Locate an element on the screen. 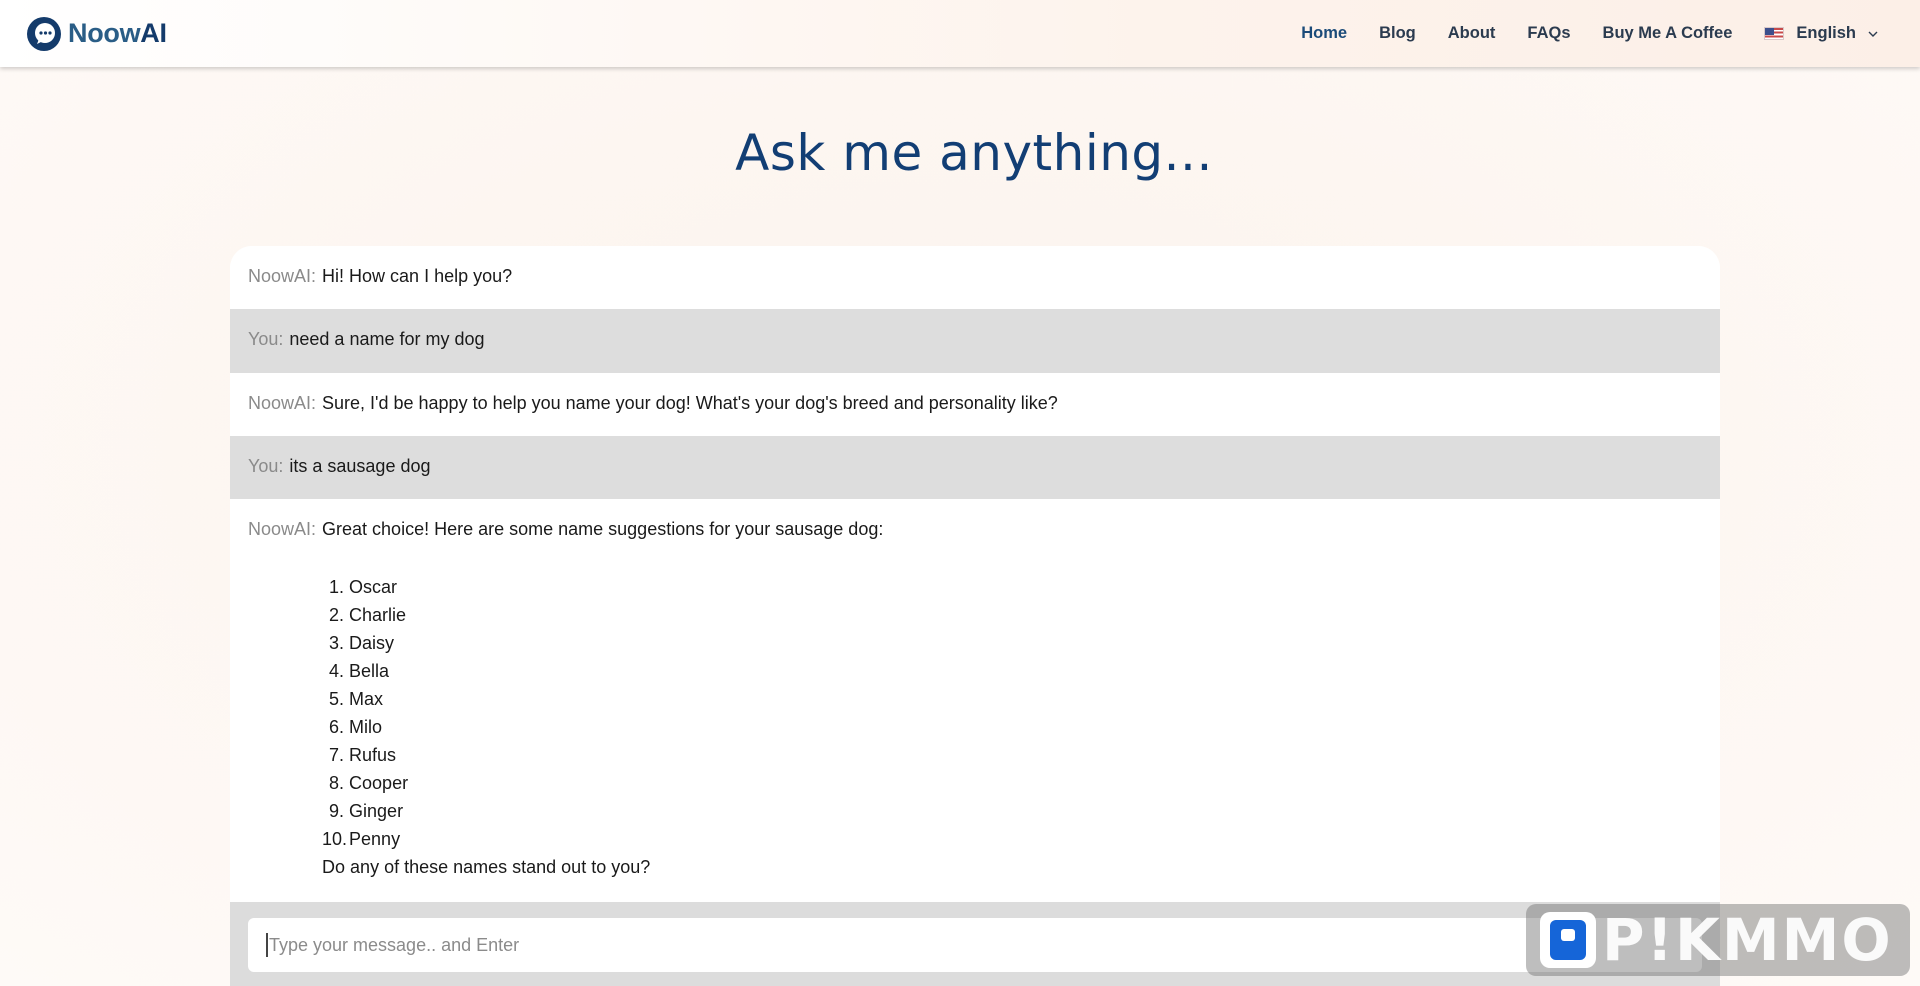 The width and height of the screenshot is (1920, 986). chevron-down-icon is located at coordinates (1873, 34).